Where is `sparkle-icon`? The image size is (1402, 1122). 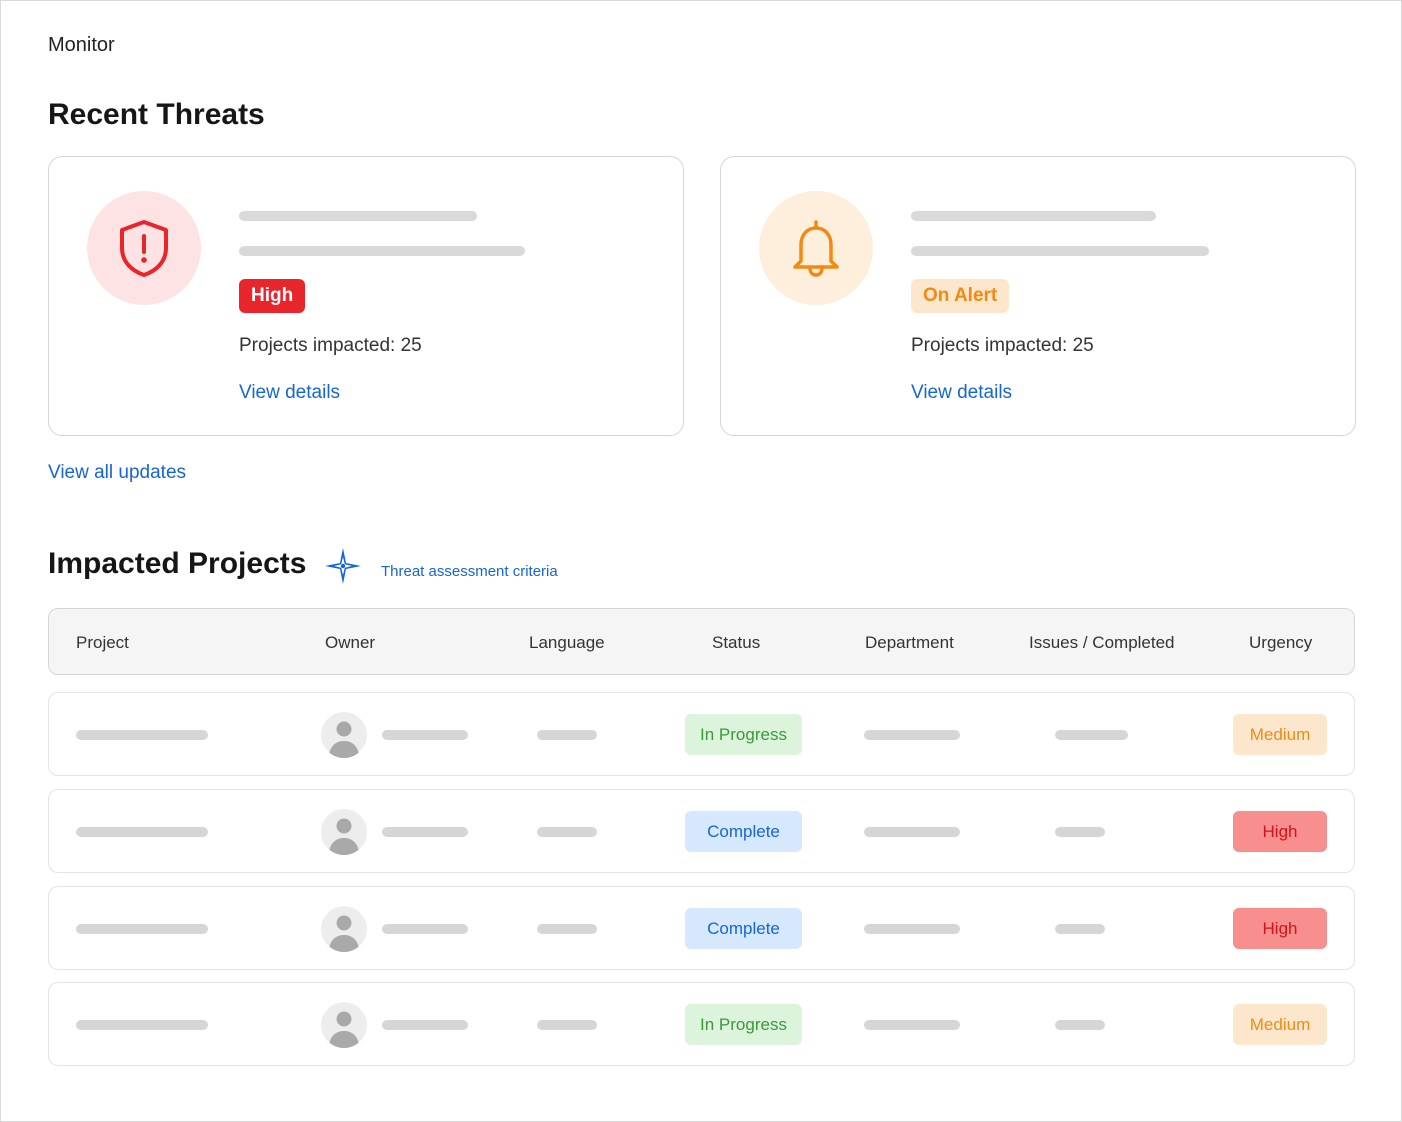
sparkle-icon is located at coordinates (343, 566).